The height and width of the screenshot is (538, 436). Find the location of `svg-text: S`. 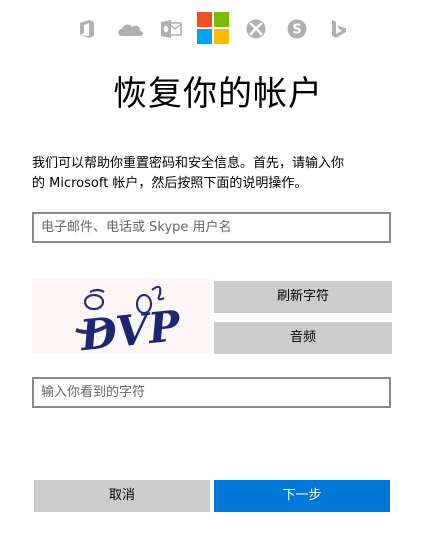

svg-text: S is located at coordinates (296, 30).